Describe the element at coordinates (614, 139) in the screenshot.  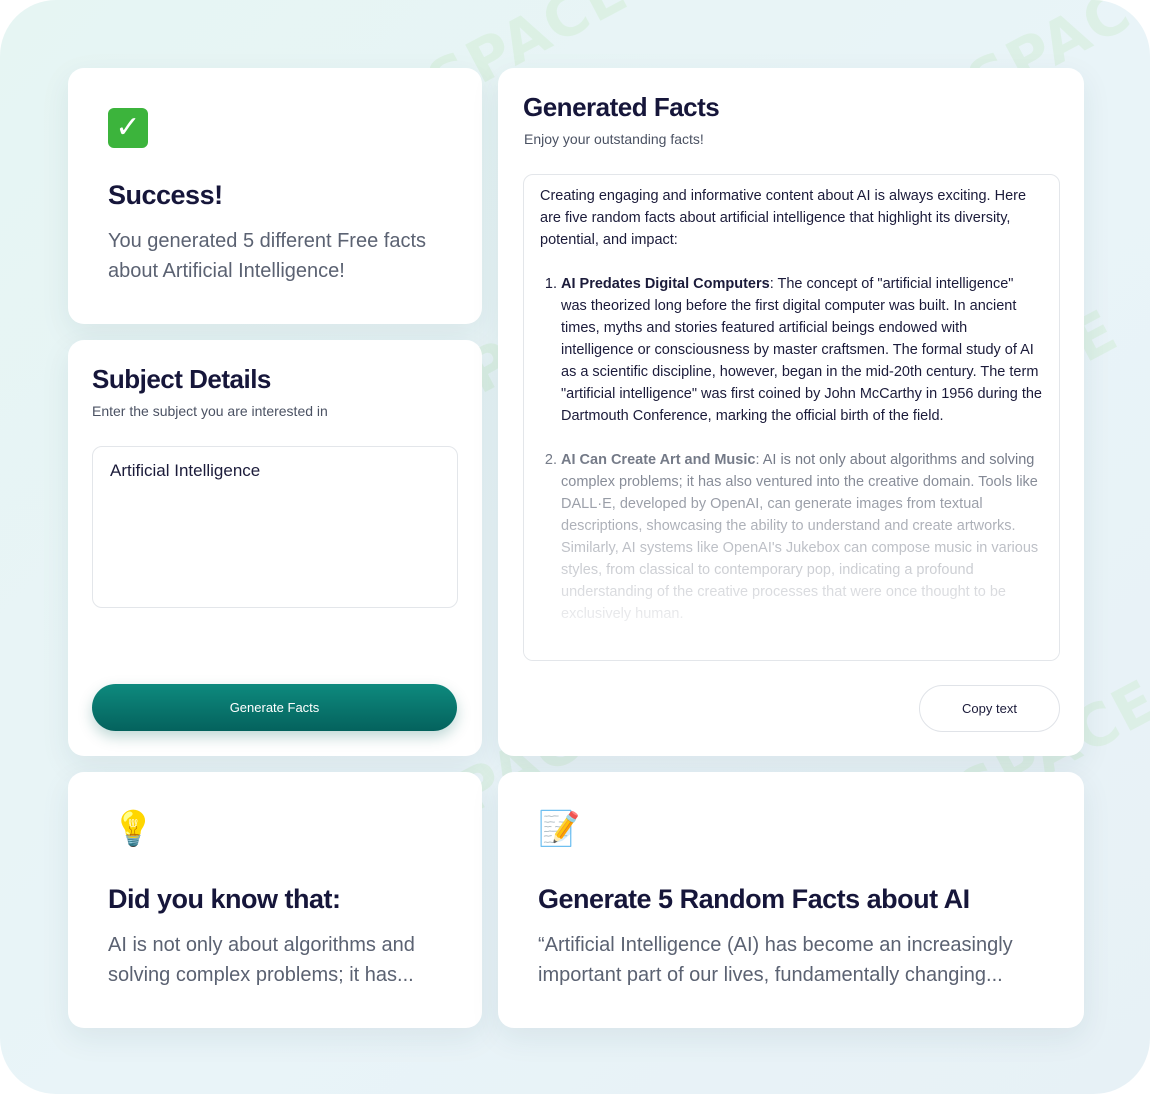
I see `generated-facts-subtitle: Enjoy your outstanding facts!` at that location.